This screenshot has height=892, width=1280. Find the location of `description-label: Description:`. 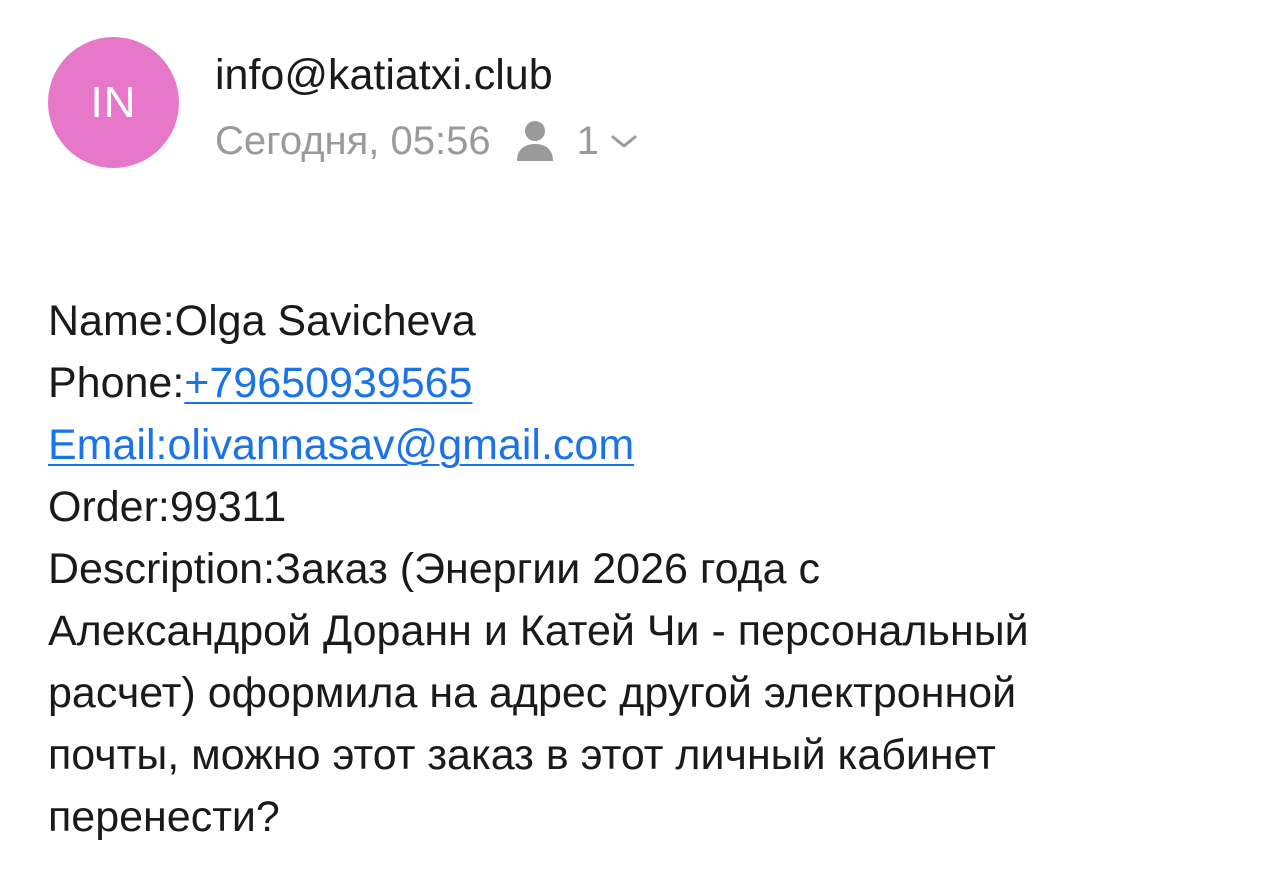

description-label: Description: is located at coordinates (162, 569).